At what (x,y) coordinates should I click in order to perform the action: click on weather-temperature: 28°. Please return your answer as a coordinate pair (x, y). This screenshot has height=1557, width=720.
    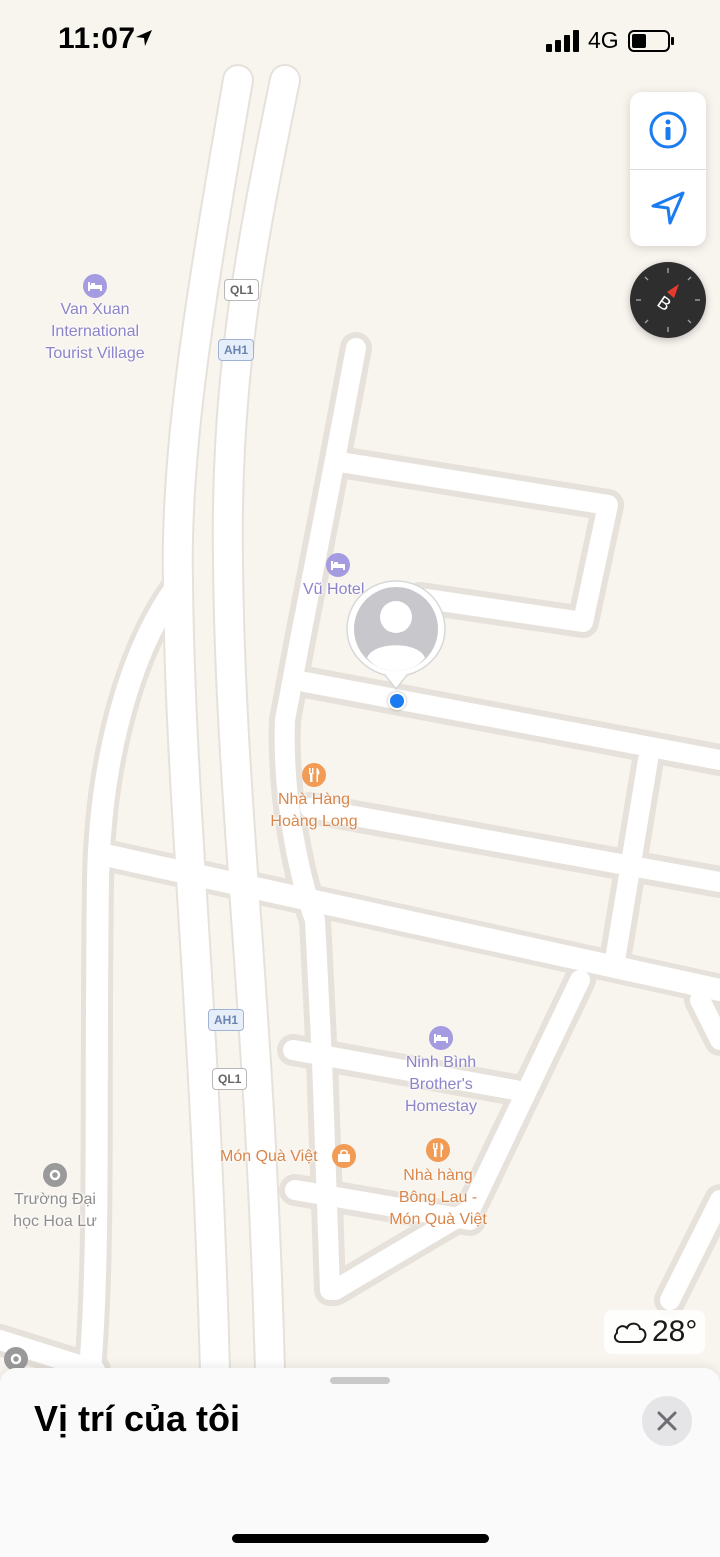
    Looking at the image, I should click on (675, 1331).